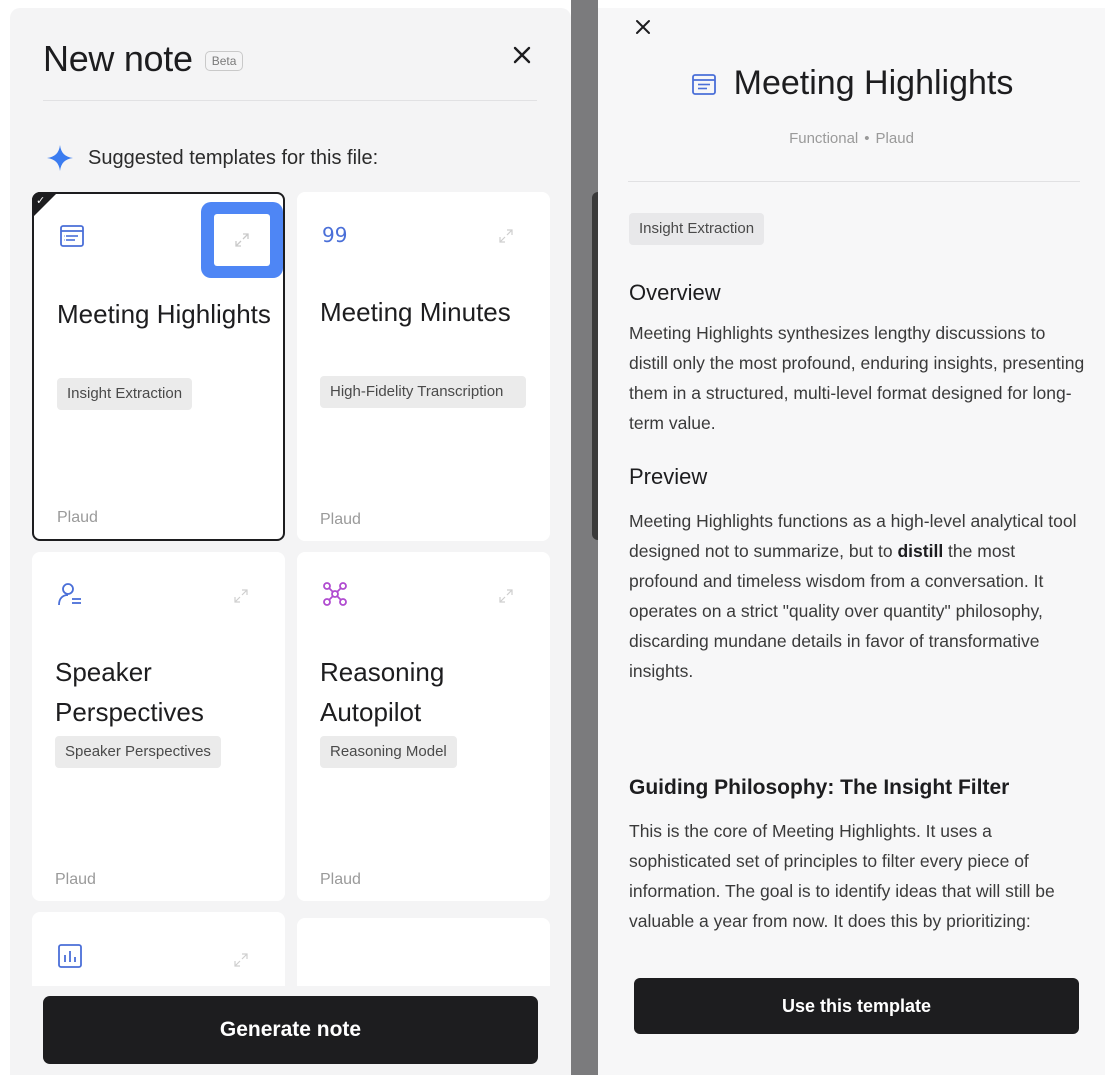 The width and height of the screenshot is (1105, 1075). I want to click on header-divider, so click(290, 100).